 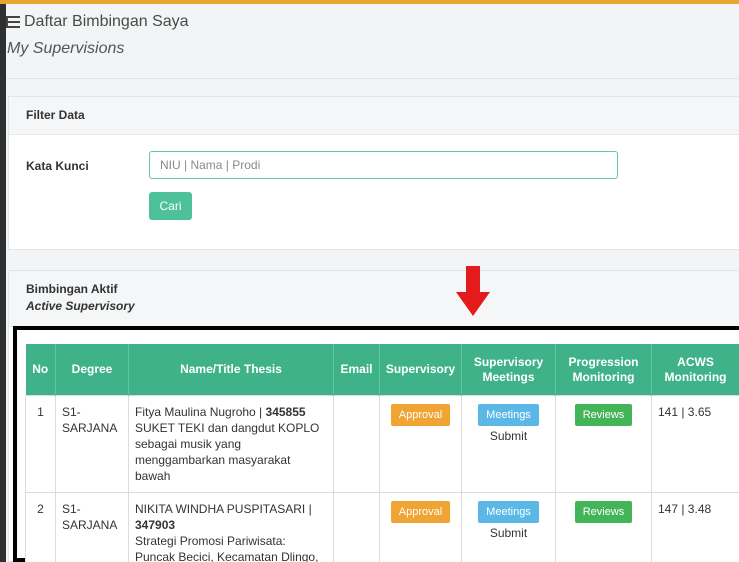 I want to click on row-acws: 141 | 3.65, so click(x=695, y=444).